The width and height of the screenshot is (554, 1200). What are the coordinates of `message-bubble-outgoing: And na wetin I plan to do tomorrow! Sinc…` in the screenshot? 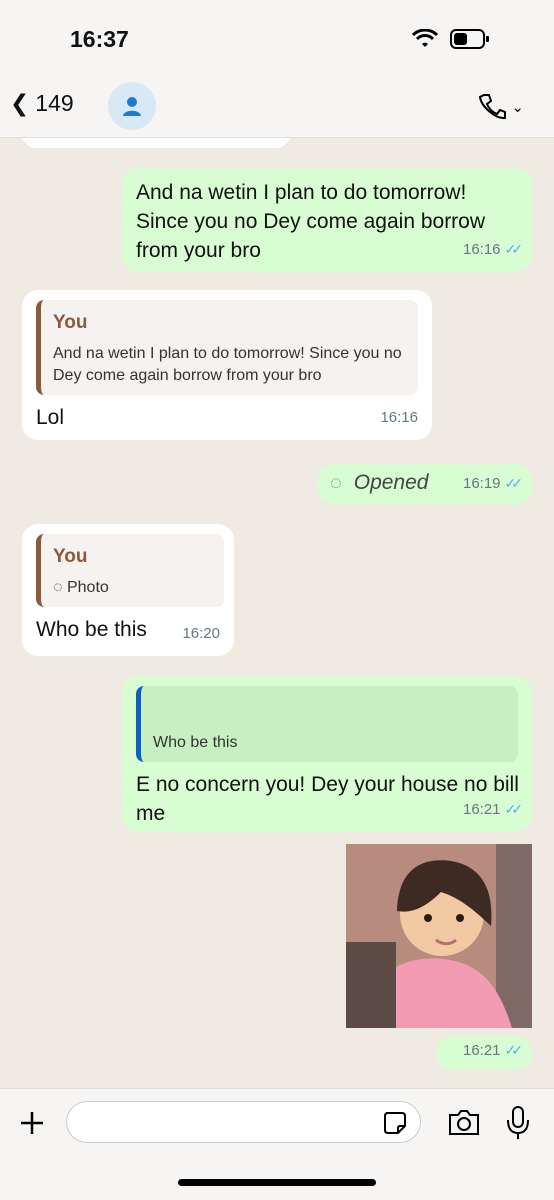 It's located at (327, 220).